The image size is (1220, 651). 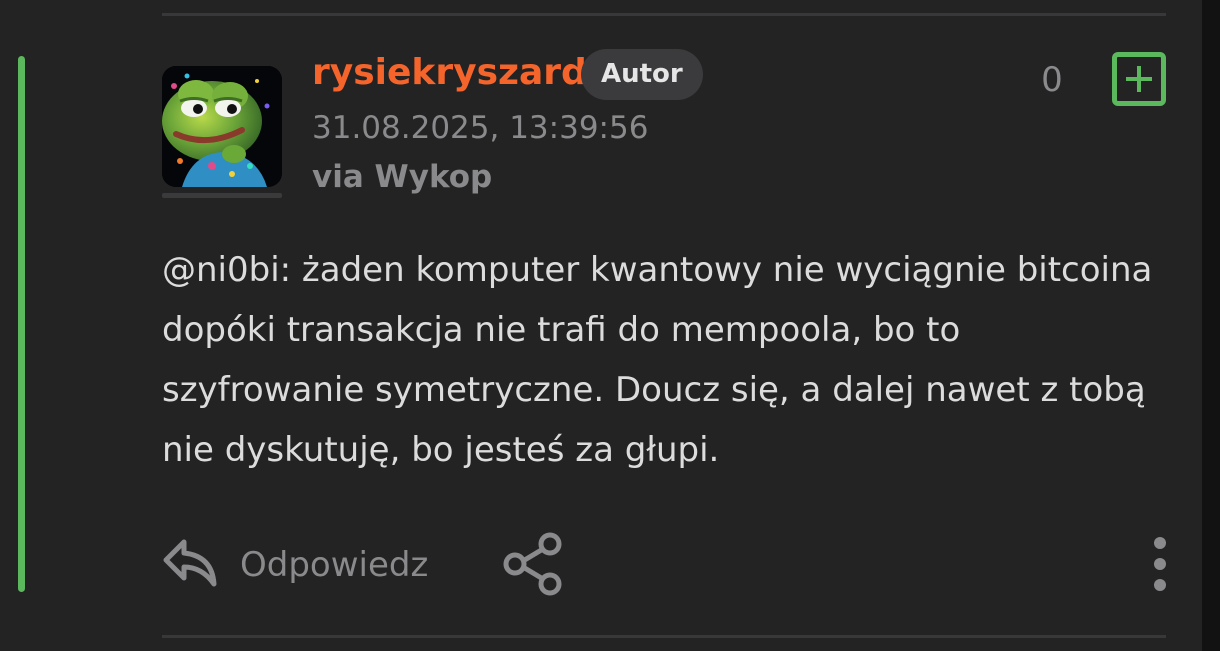 What do you see at coordinates (1052, 80) in the screenshot?
I see `vote-count: 0` at bounding box center [1052, 80].